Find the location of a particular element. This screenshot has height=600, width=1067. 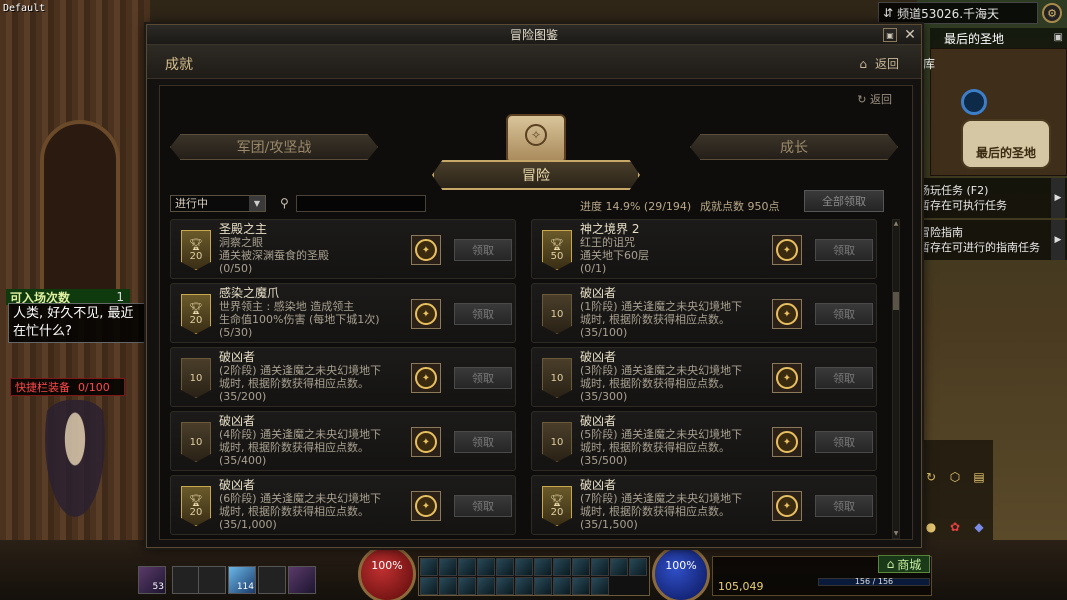

fatigue-bar: 156 / 156 is located at coordinates (874, 582).